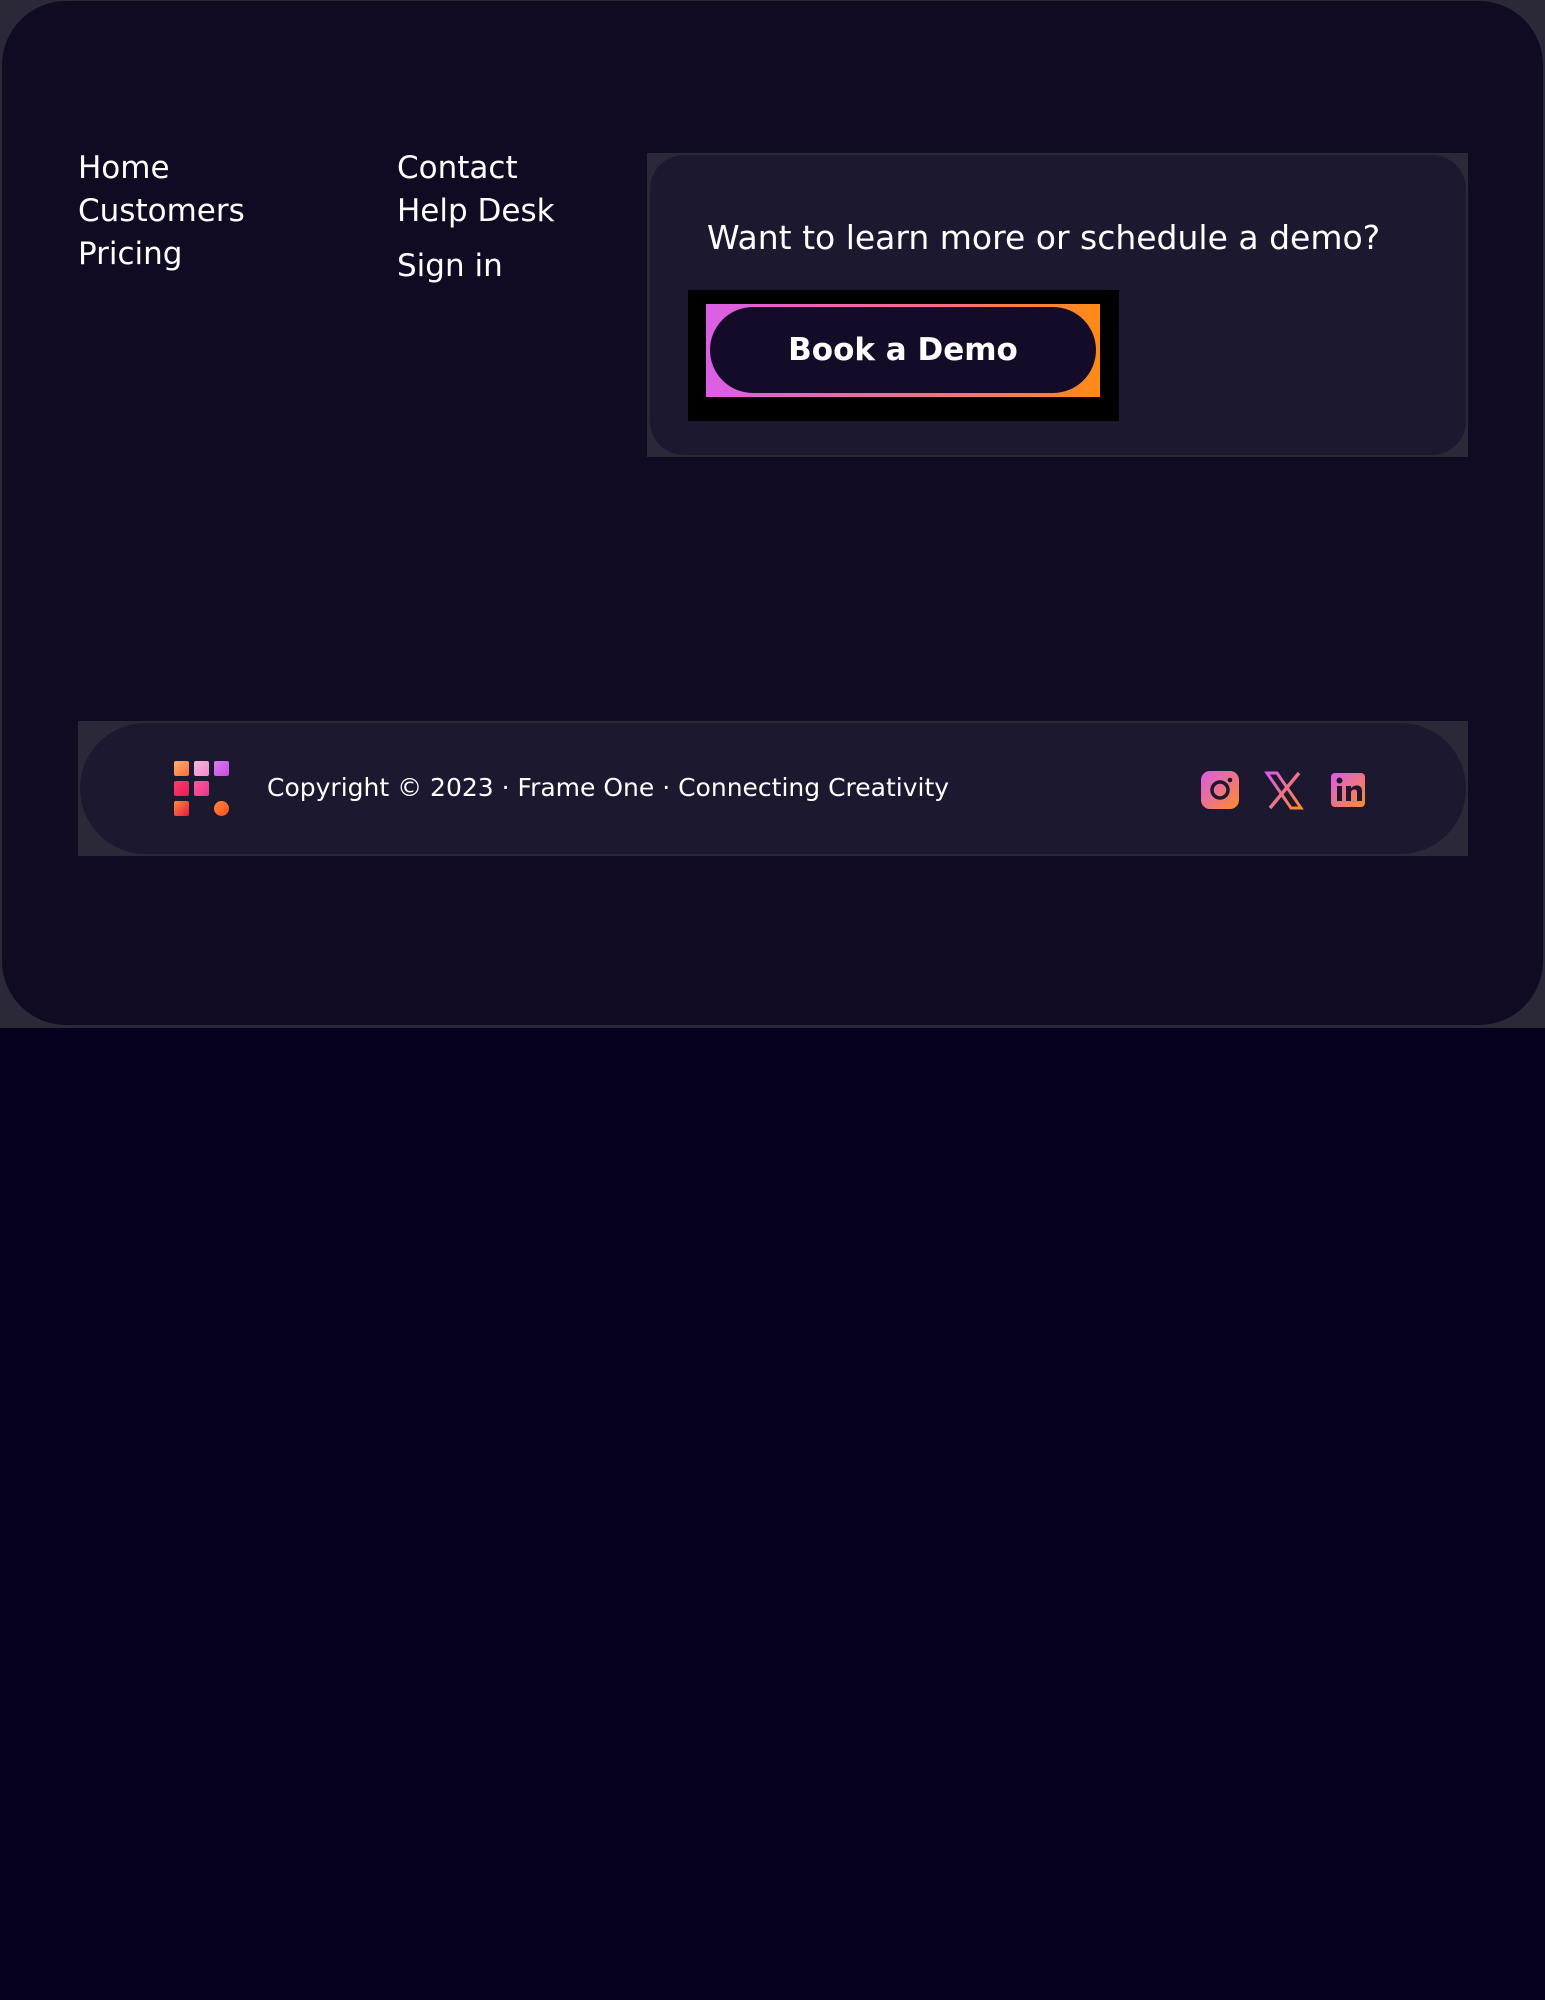 The image size is (1545, 2000). What do you see at coordinates (476, 211) in the screenshot?
I see `nav-link-help-desk: Help Desk` at bounding box center [476, 211].